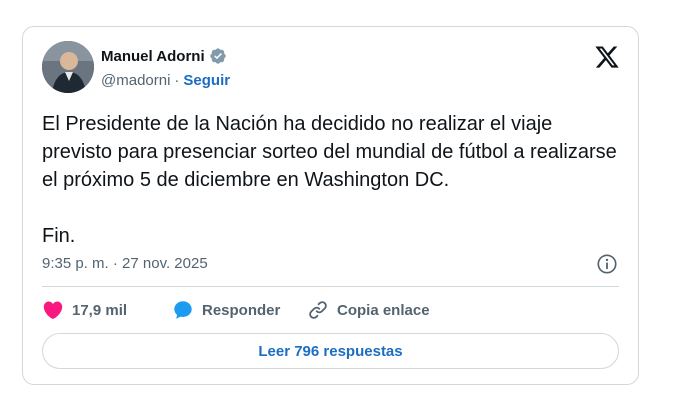 This screenshot has height=406, width=686. I want to click on reply-label: Responder, so click(241, 310).